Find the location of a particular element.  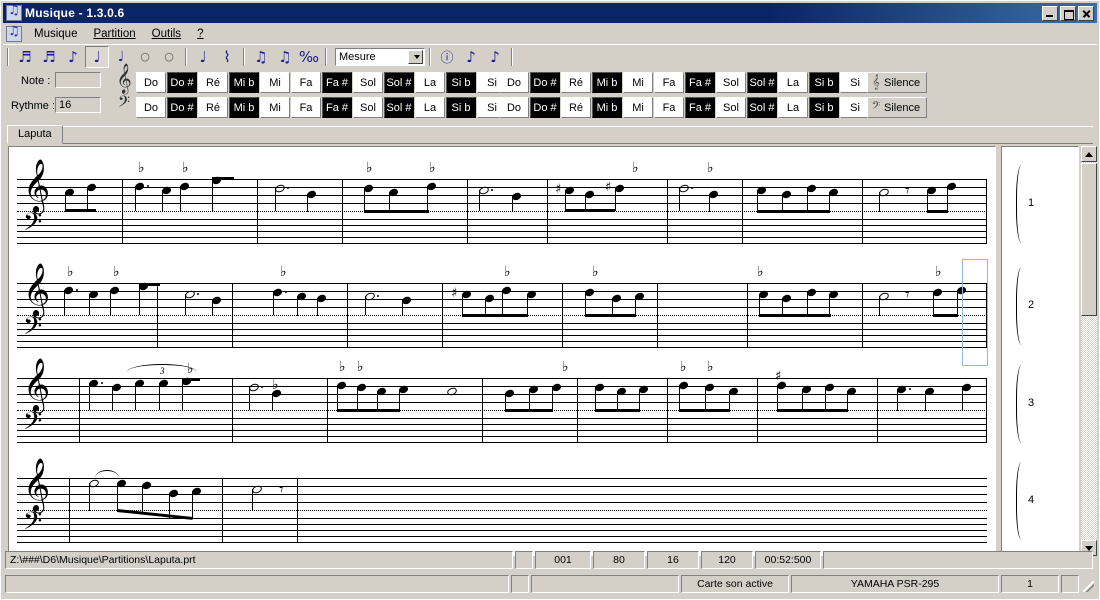

tool-breve-note: ○ is located at coordinates (169, 57).